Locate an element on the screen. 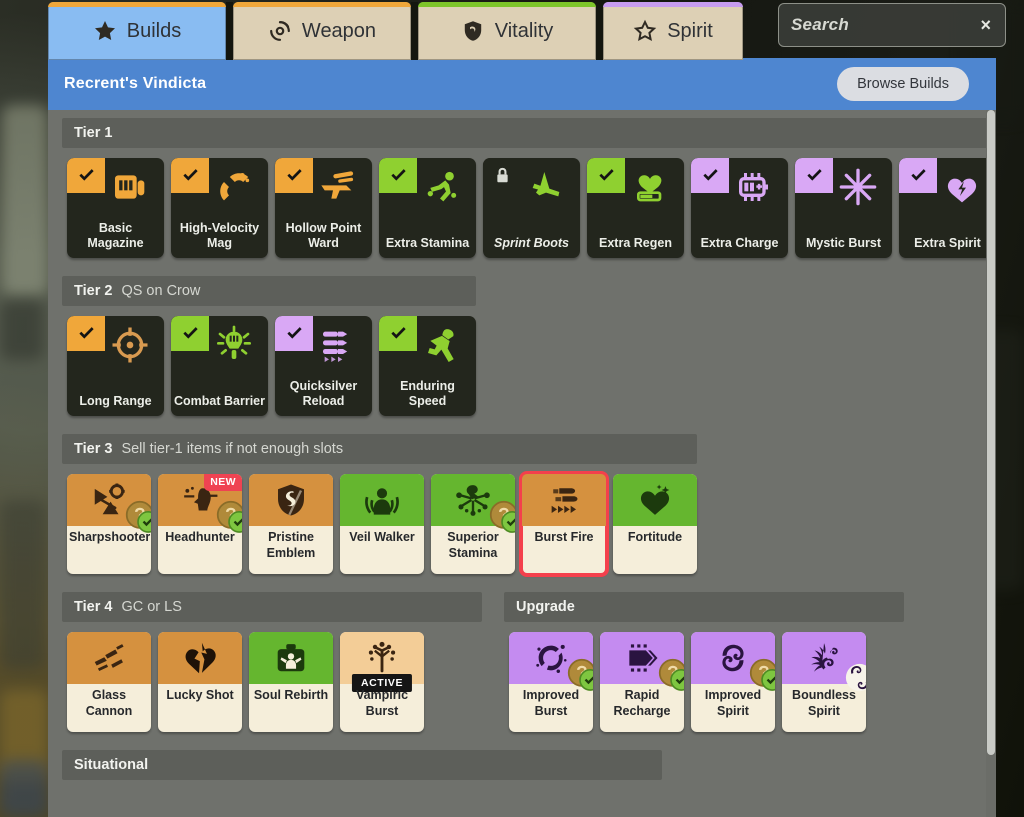  item-card: Extra Charge is located at coordinates (739, 208).